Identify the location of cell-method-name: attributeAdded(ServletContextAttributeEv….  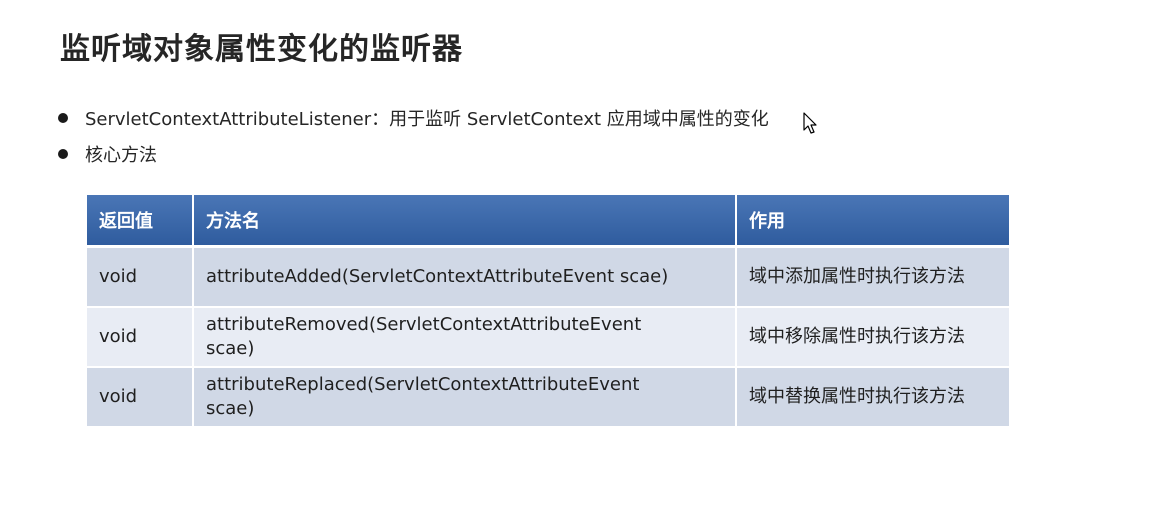
(465, 277).